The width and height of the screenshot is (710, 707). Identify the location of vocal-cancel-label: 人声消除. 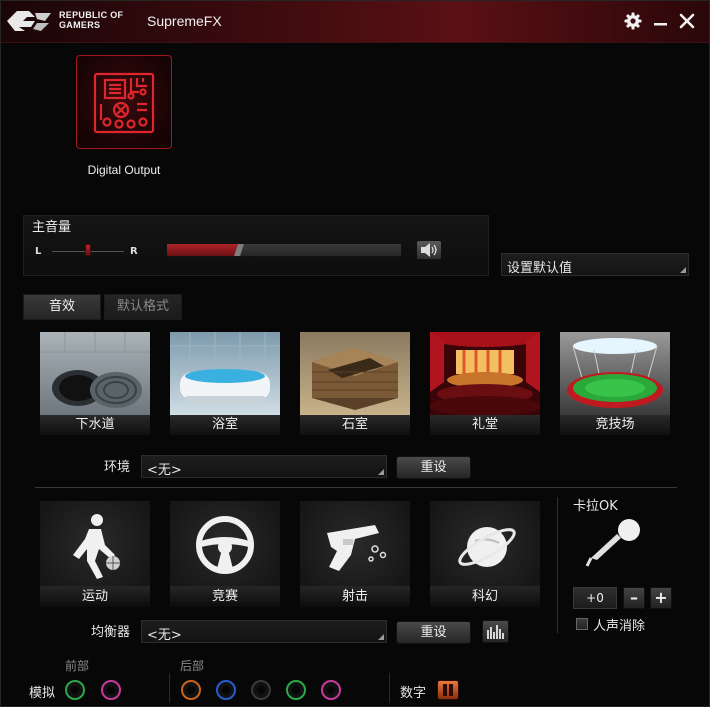
(619, 626).